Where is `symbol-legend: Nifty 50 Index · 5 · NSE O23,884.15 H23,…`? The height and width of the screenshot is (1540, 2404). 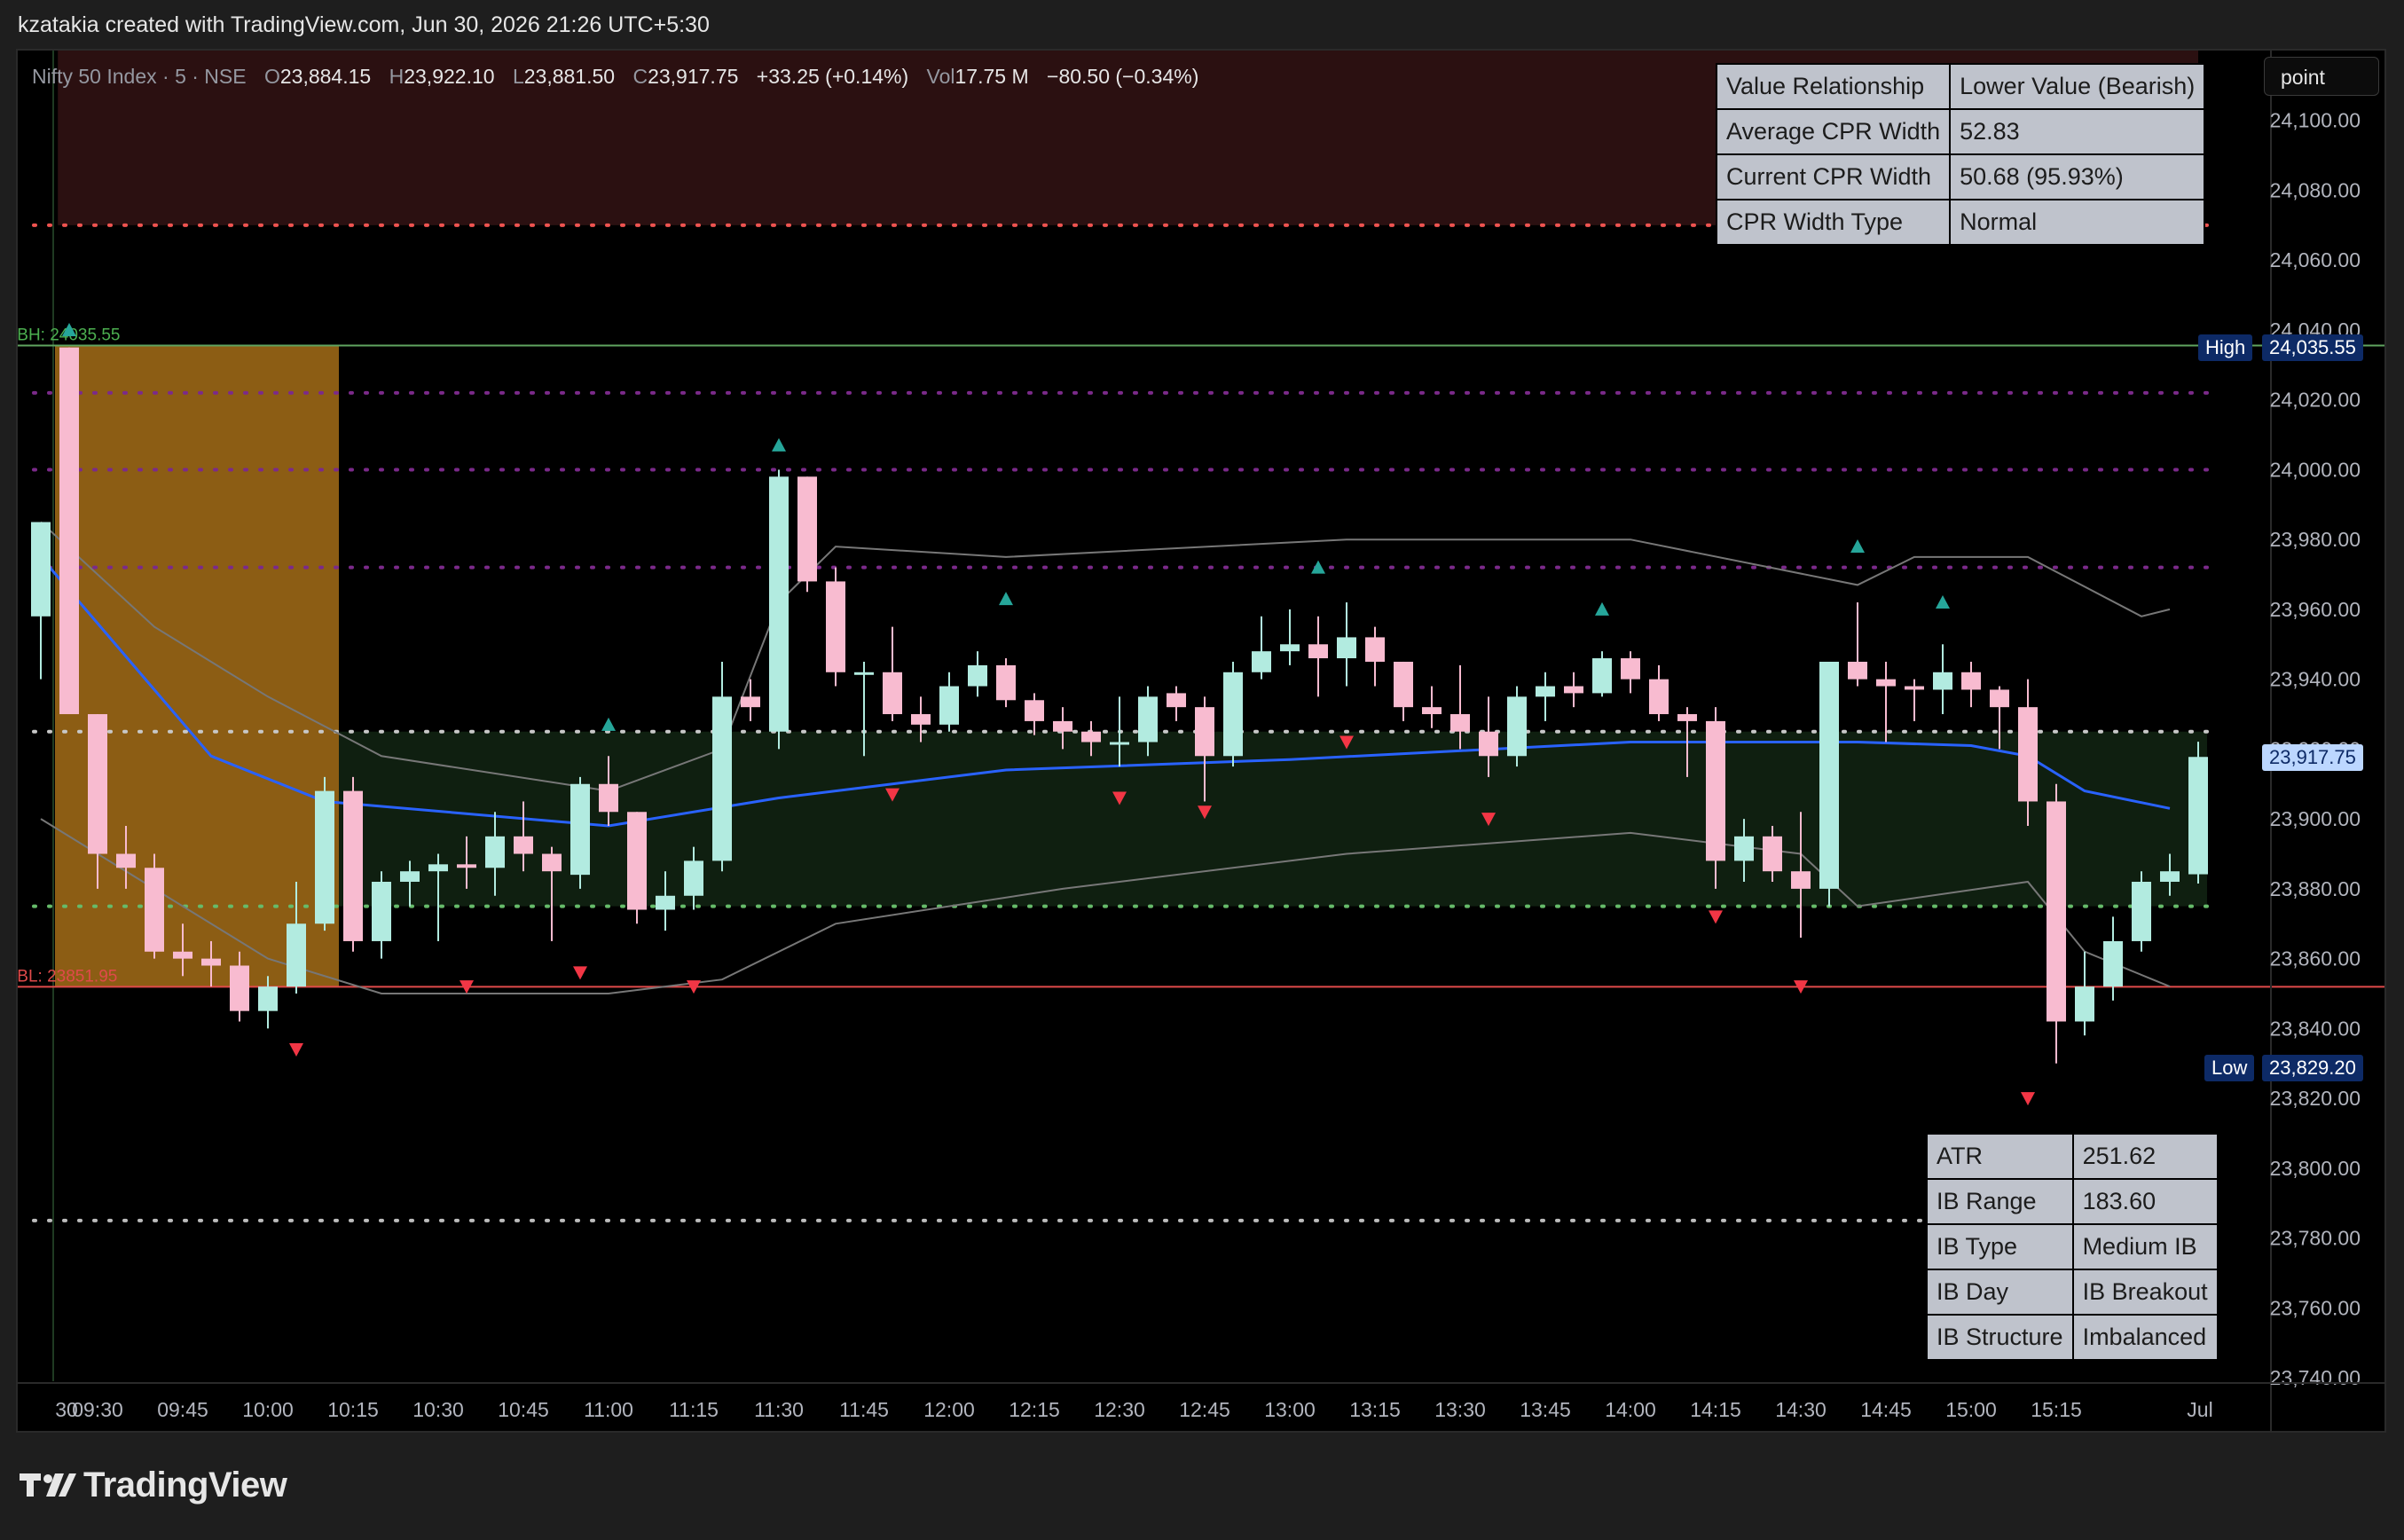
symbol-legend: Nifty 50 Index · 5 · NSE O23,884.15 H23,… is located at coordinates (615, 77).